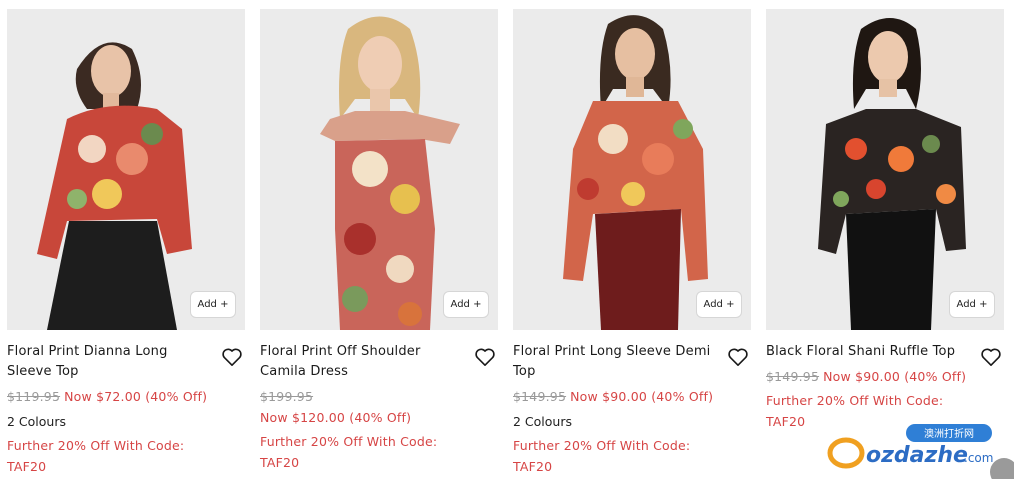 The width and height of the screenshot is (1014, 479). Describe the element at coordinates (978, 458) in the screenshot. I see `watermark-tld: .com` at that location.